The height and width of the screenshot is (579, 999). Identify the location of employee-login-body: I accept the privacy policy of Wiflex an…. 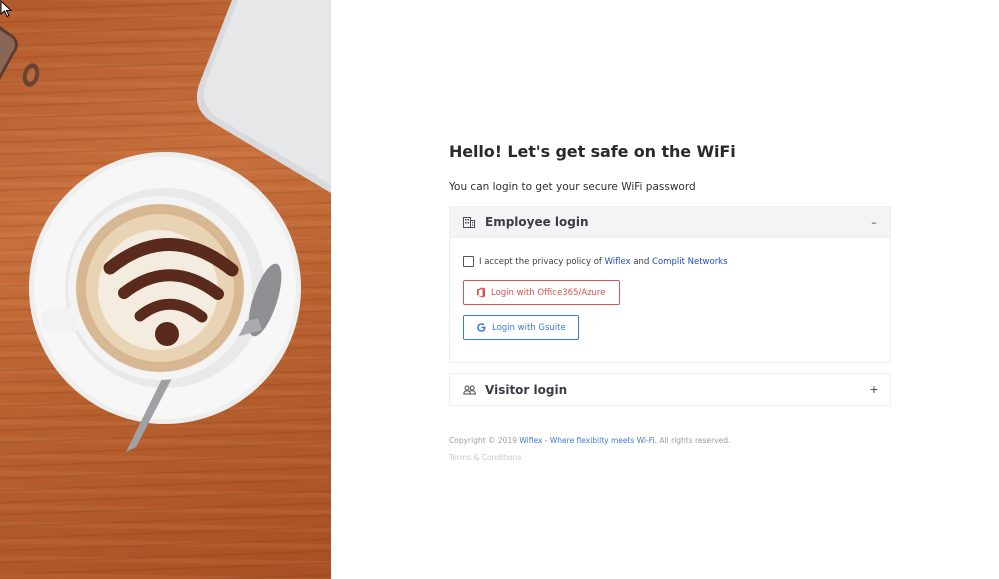
(670, 300).